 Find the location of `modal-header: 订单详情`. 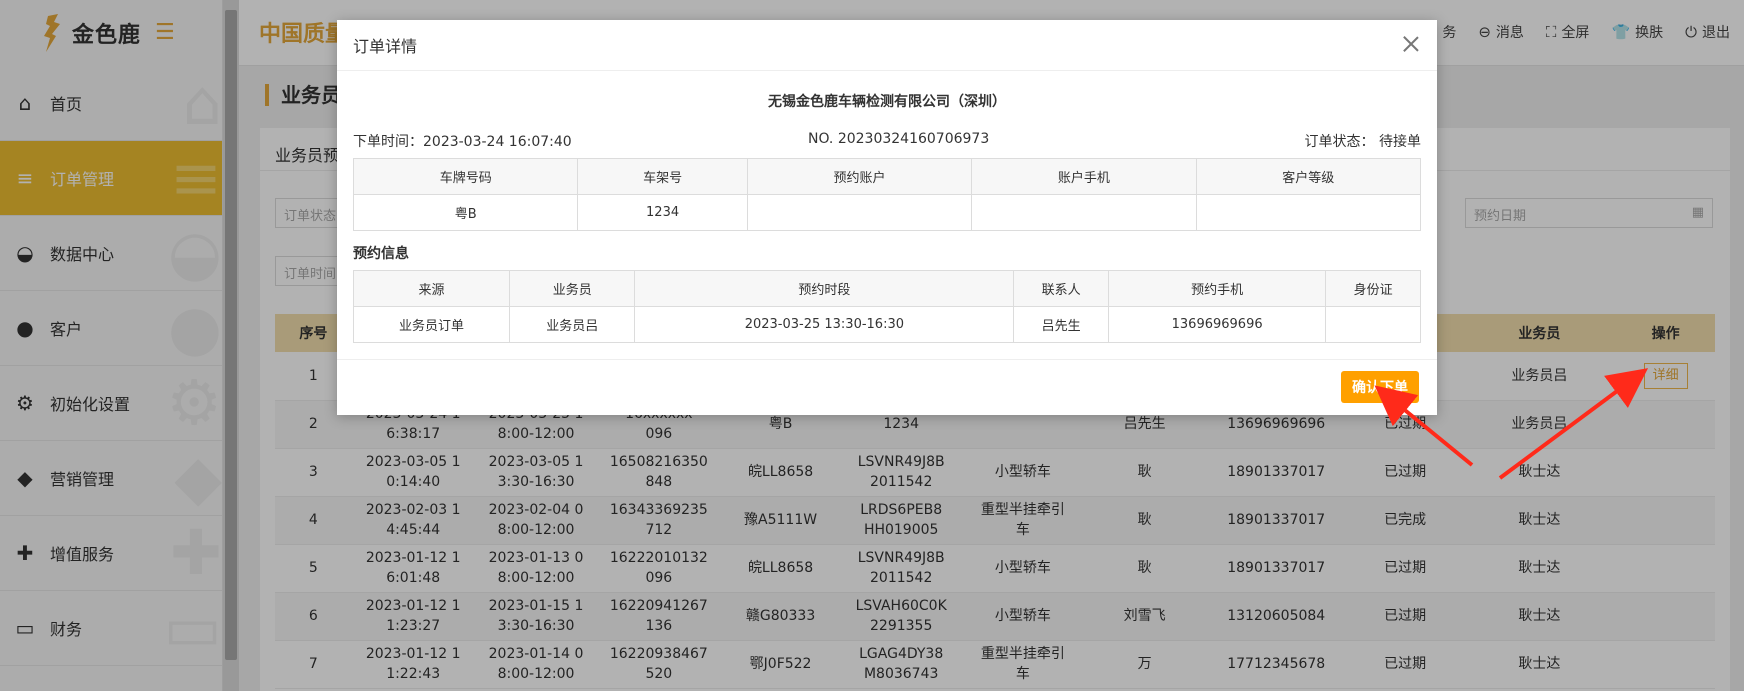

modal-header: 订单详情 is located at coordinates (887, 45).